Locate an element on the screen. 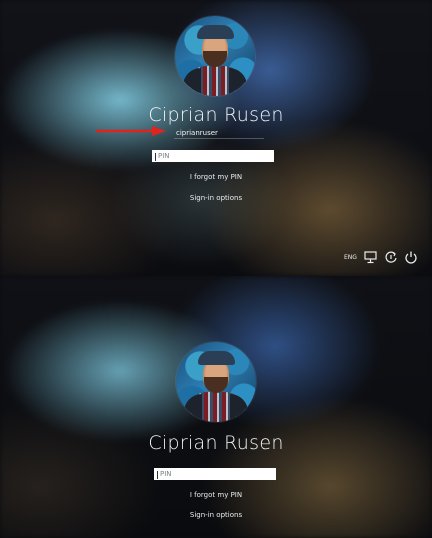 The image size is (432, 538). language-indicator: ENG is located at coordinates (350, 257).